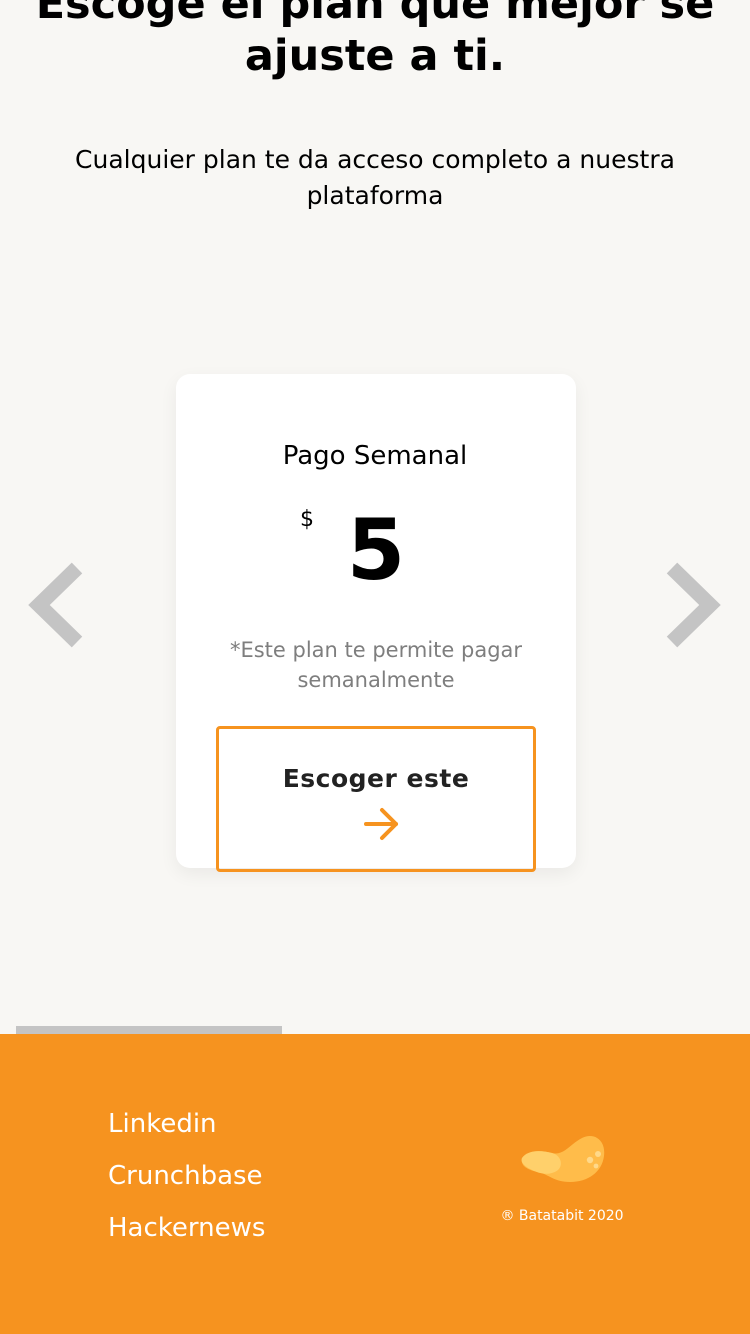 This screenshot has width=750, height=1334. What do you see at coordinates (376, 550) in the screenshot?
I see `price-value: 5` at bounding box center [376, 550].